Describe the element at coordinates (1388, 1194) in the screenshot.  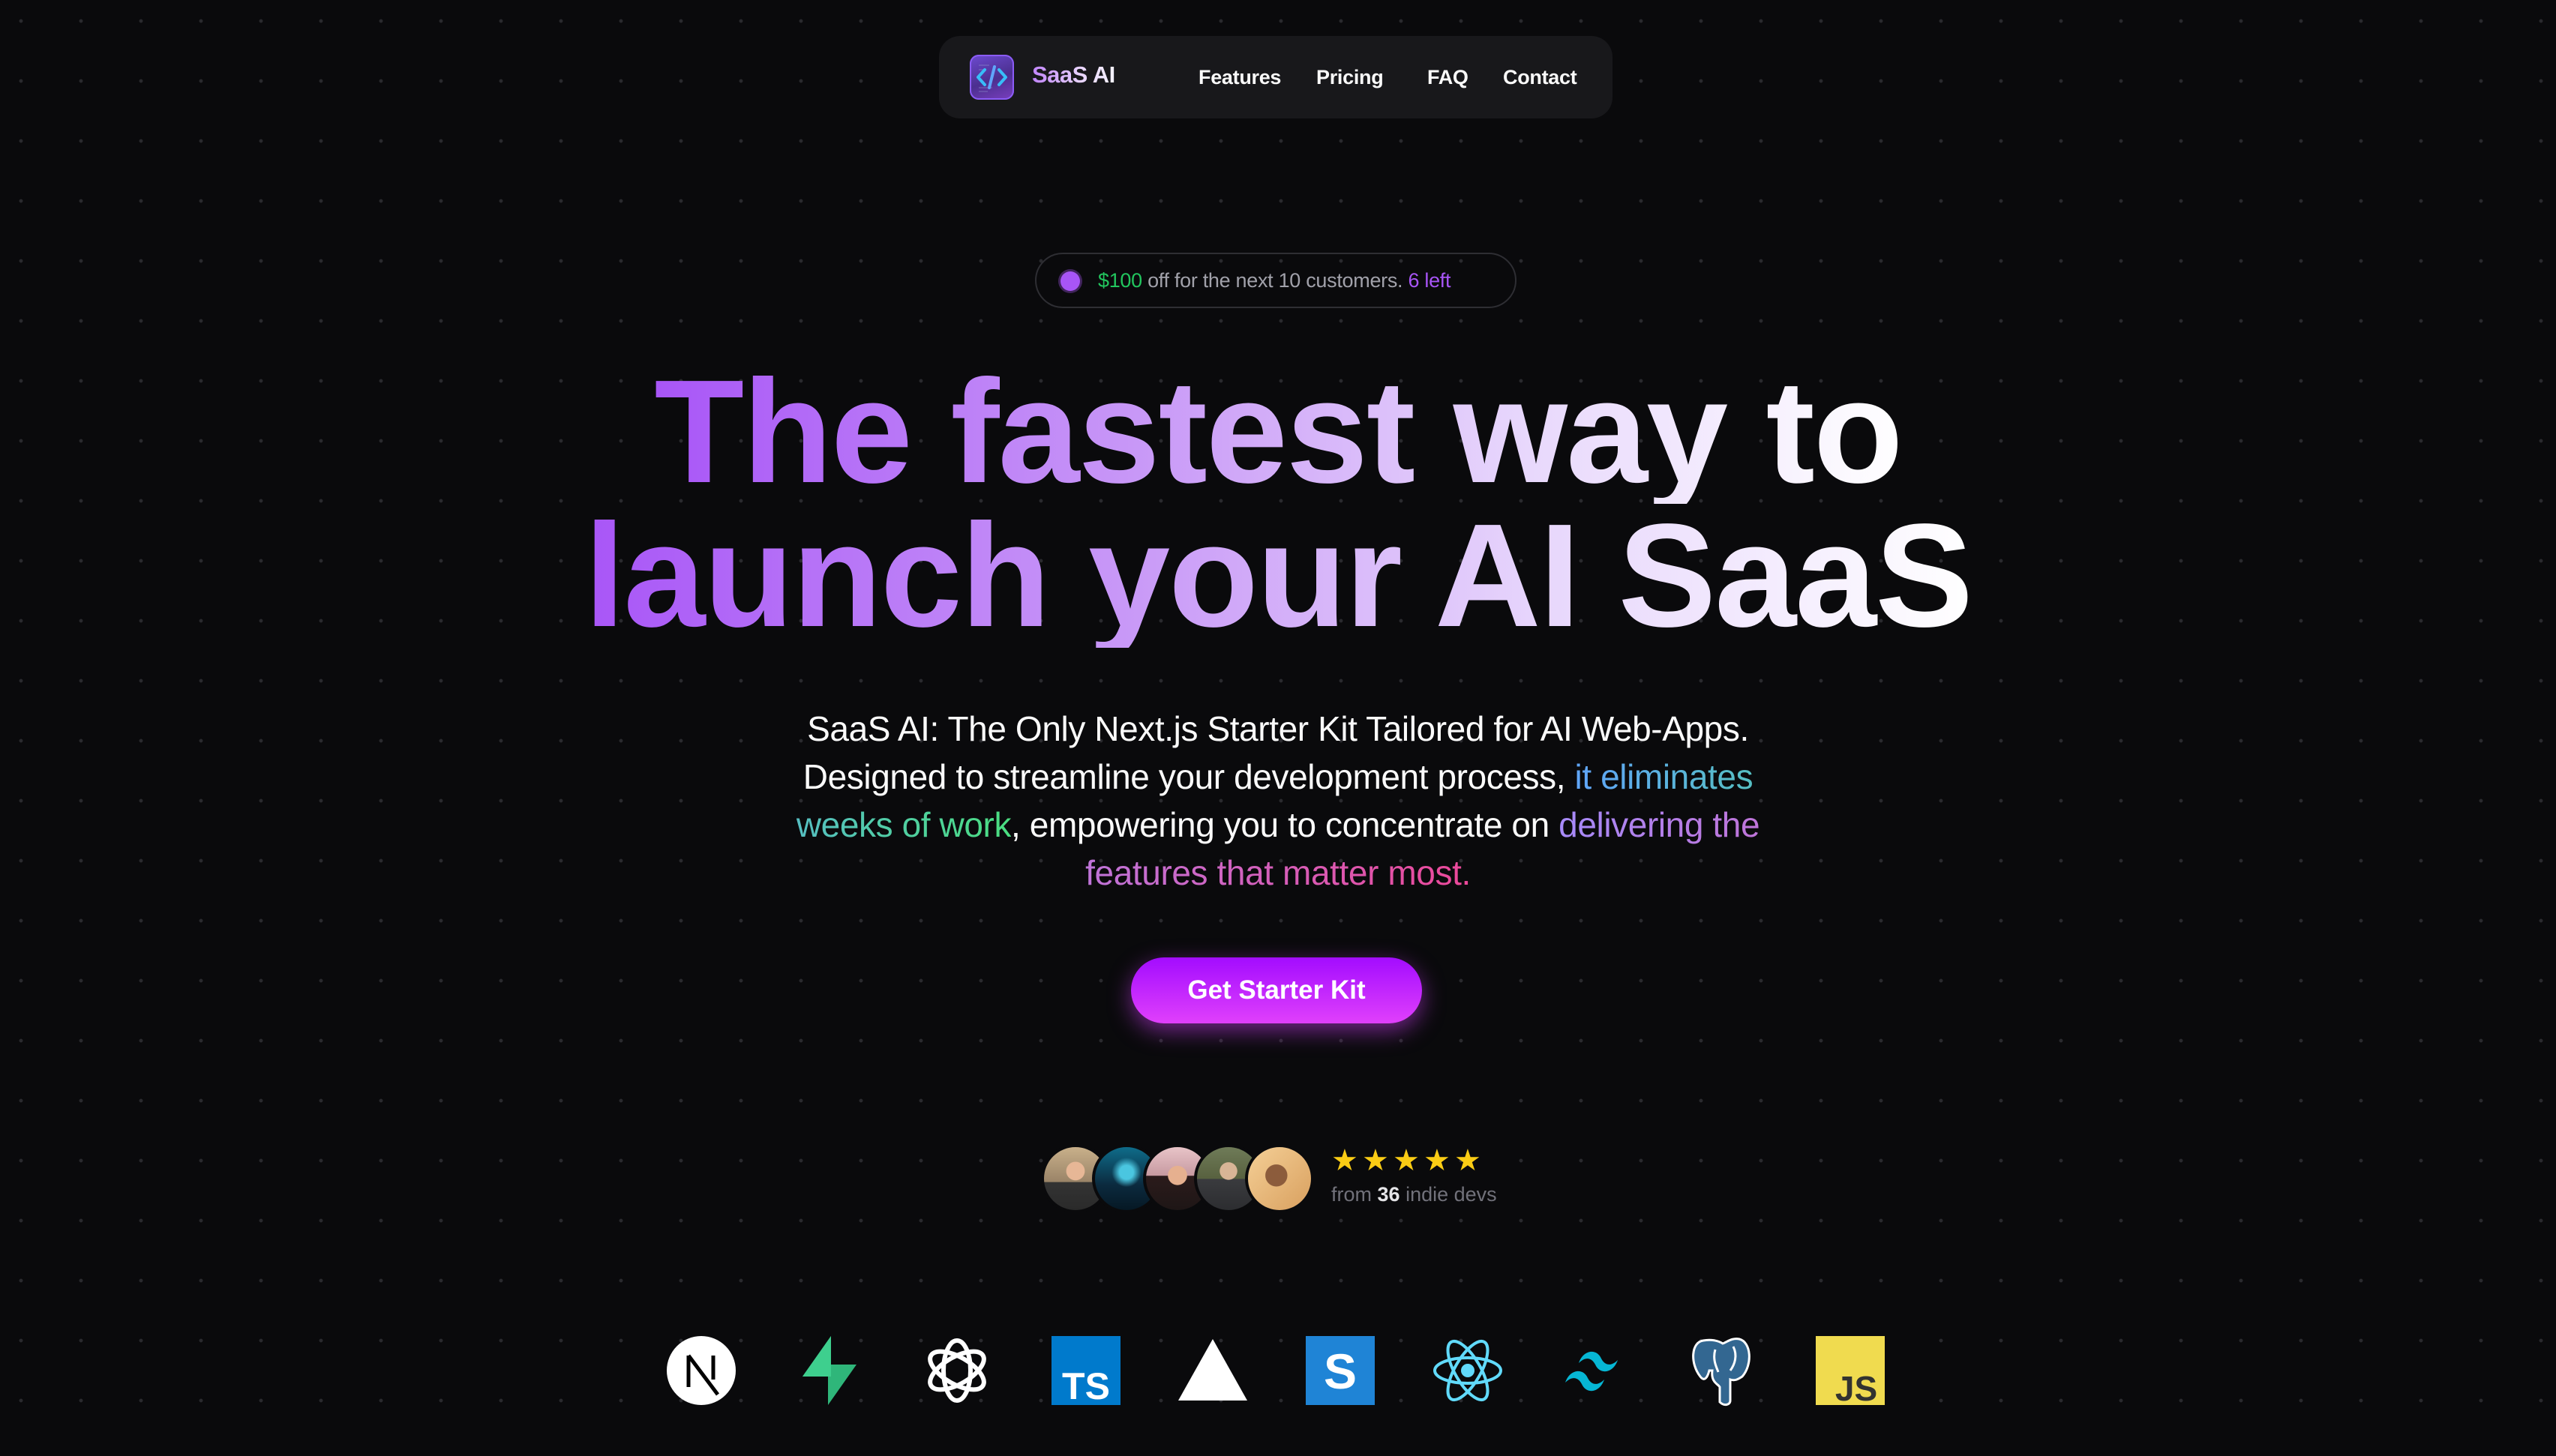
I see `review-number: 36` at that location.